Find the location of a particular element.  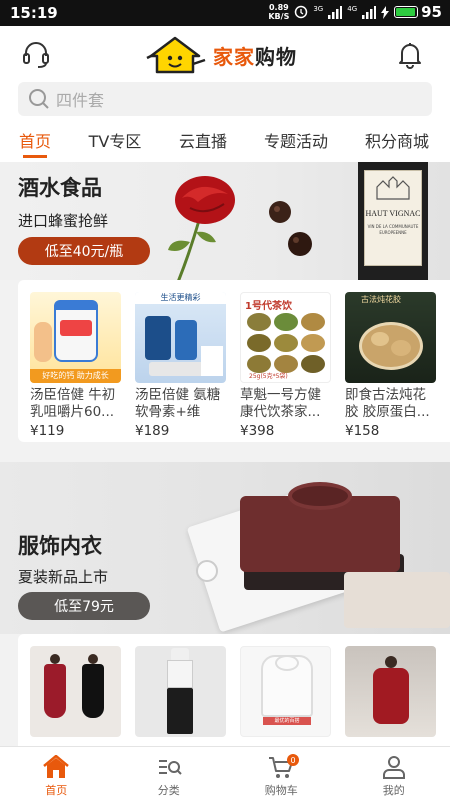

logo-text-a: 家家 is located at coordinates (234, 56).